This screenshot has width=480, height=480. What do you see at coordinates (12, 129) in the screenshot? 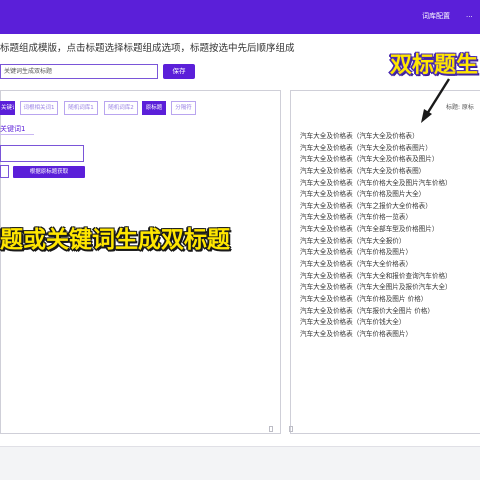
I see `tab-keyword-1: 关键词1` at bounding box center [12, 129].